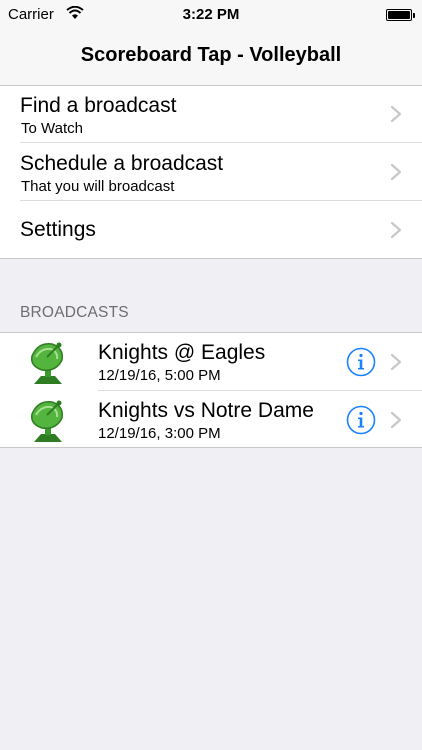 This screenshot has height=750, width=422. Describe the element at coordinates (211, 114) in the screenshot. I see `menu-item-find-broadcast: Find a broadcast To Watch` at that location.